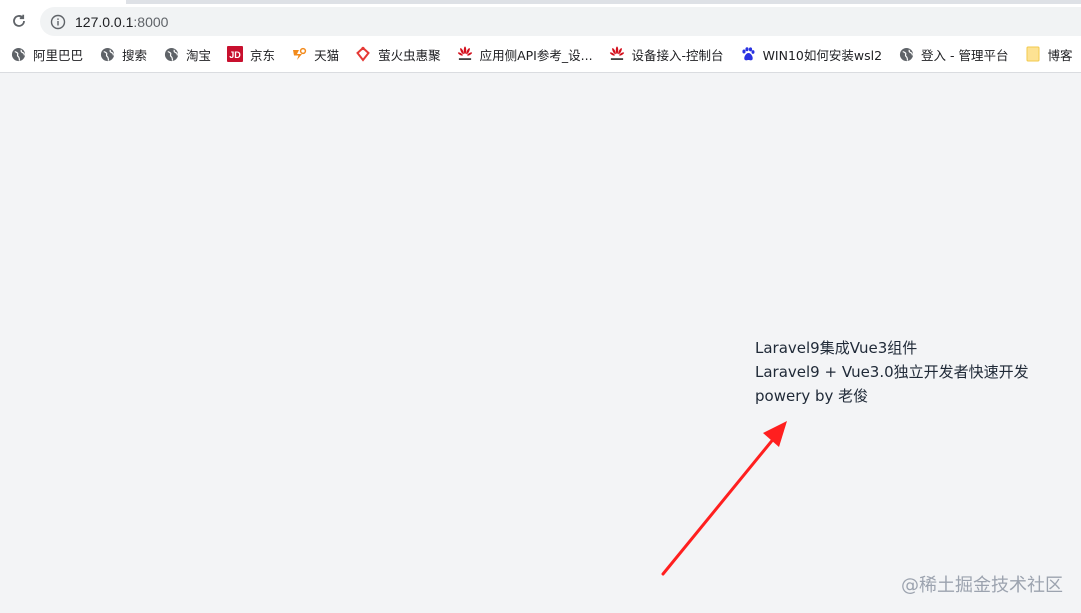 This screenshot has height=613, width=1081. What do you see at coordinates (836, 348) in the screenshot?
I see `heading-line: Laravel9集成Vue3组件` at bounding box center [836, 348].